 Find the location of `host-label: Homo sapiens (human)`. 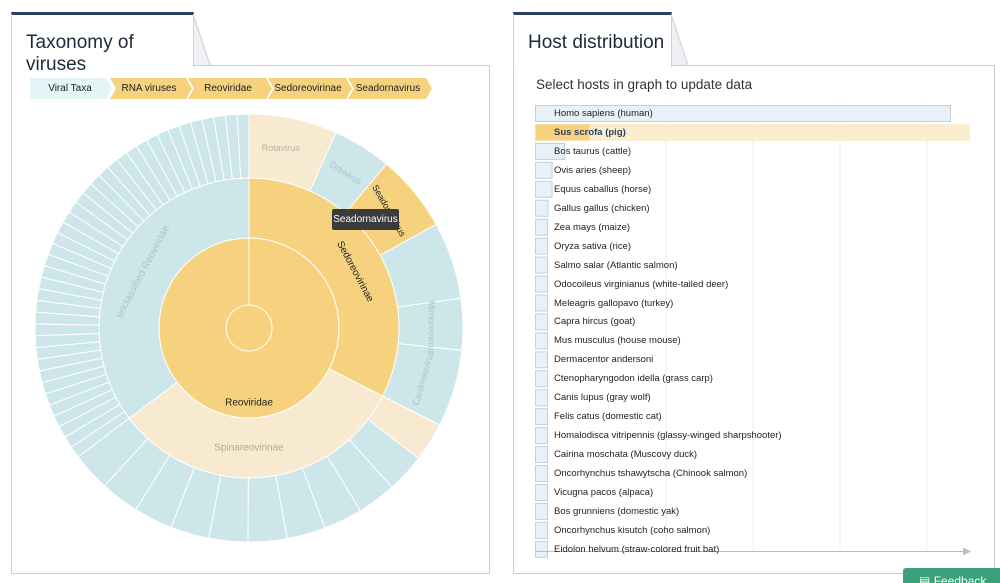

host-label: Homo sapiens (human) is located at coordinates (603, 113).